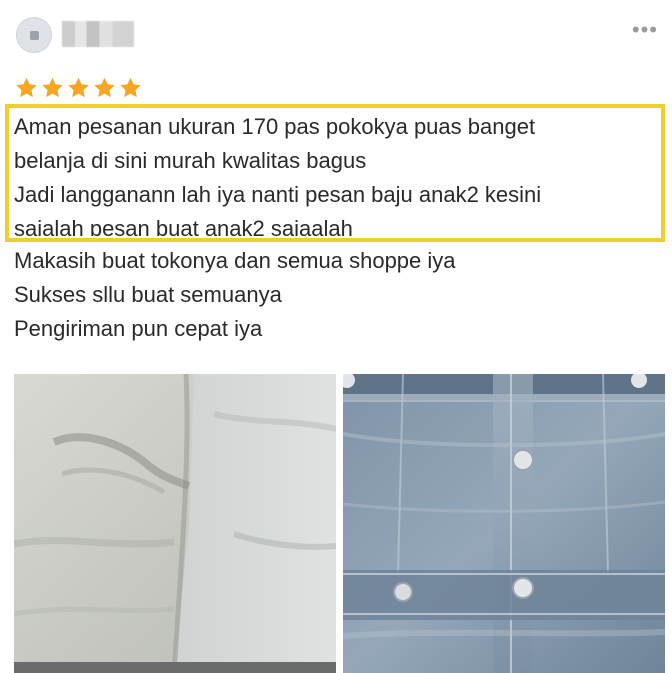 This screenshot has width=672, height=673. What do you see at coordinates (98, 34) in the screenshot?
I see `username-blurred` at bounding box center [98, 34].